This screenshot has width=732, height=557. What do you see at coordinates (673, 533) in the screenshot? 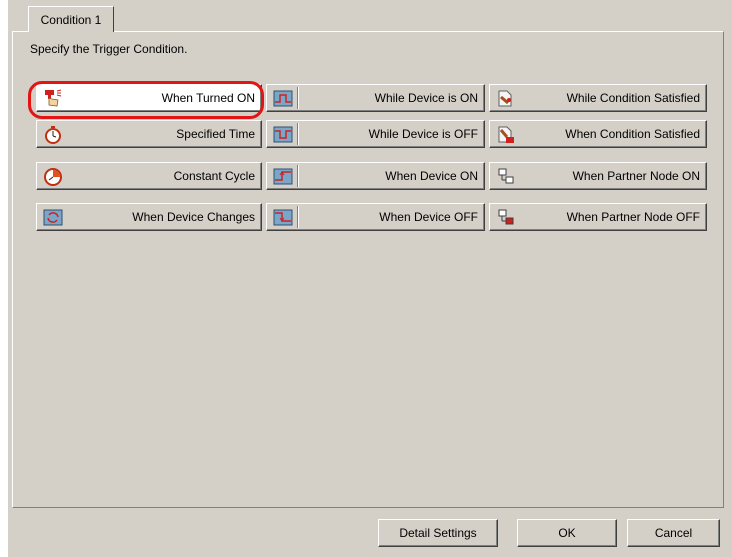
I see `cancel-button: Cancel` at bounding box center [673, 533].